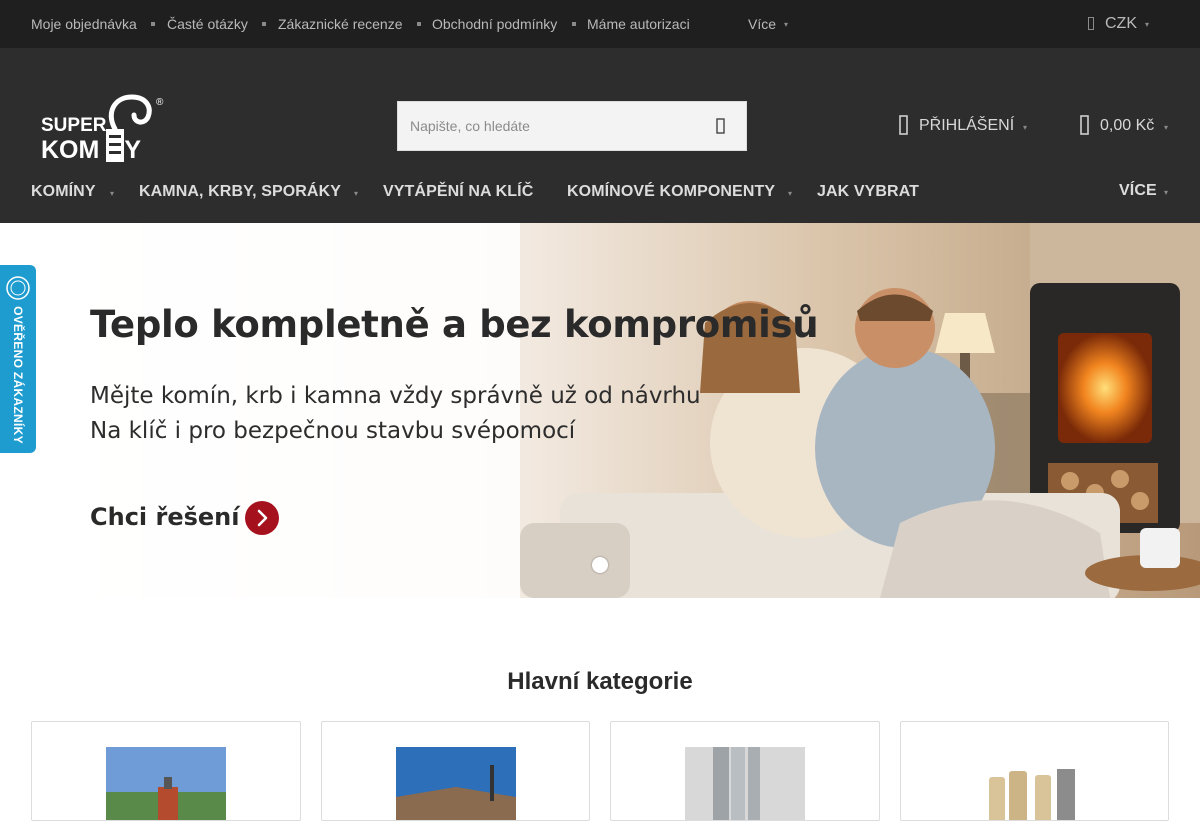 The height and width of the screenshot is (821, 1200). Describe the element at coordinates (1121, 24) in the screenshot. I see `currency-selector: CZK` at that location.